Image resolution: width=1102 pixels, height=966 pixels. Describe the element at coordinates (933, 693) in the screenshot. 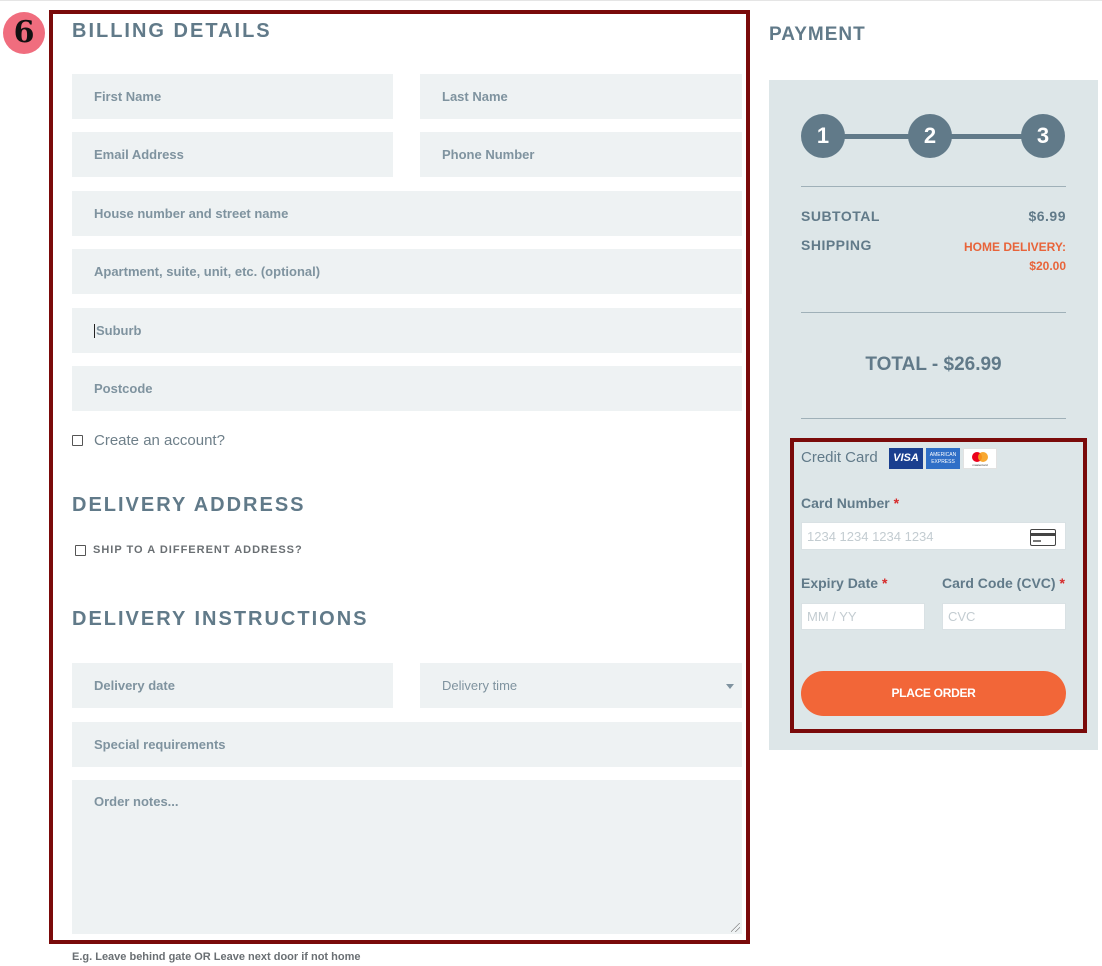

I see `place-order-button: PLACE ORDER` at that location.